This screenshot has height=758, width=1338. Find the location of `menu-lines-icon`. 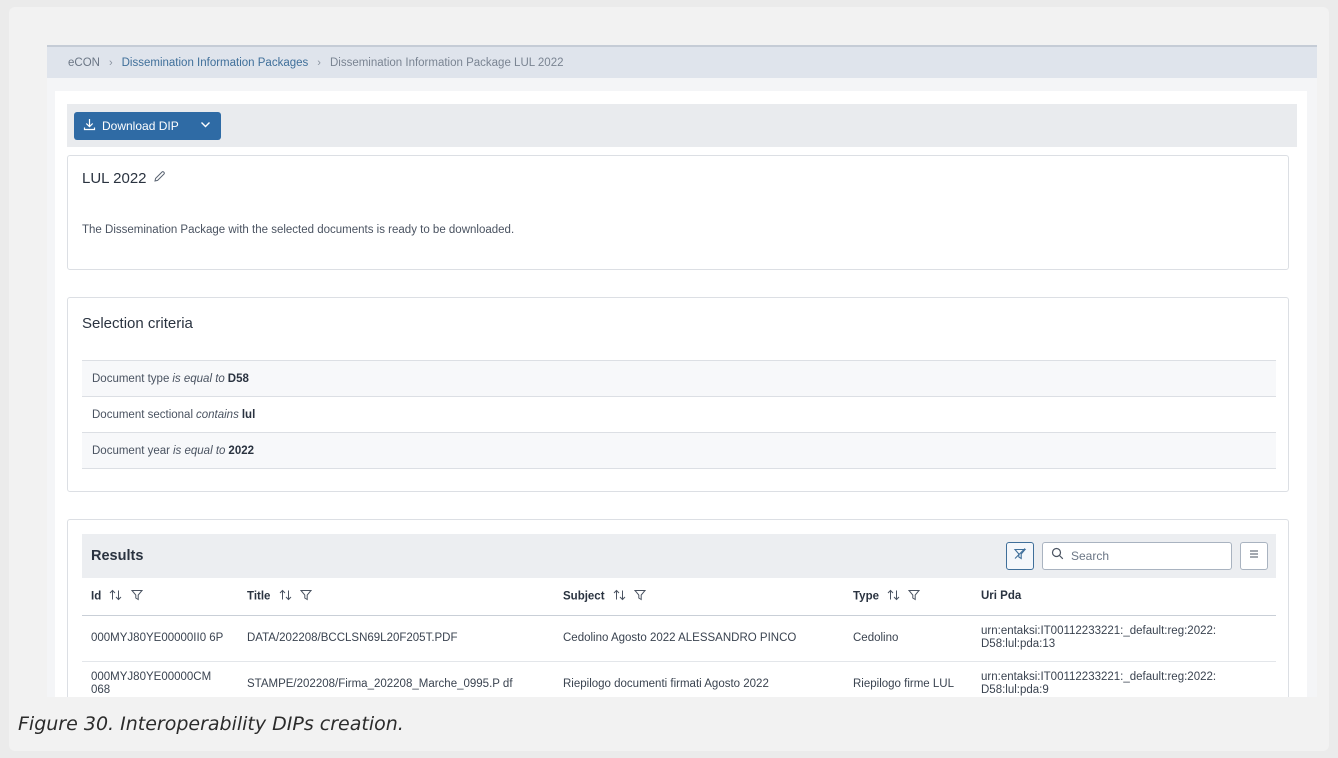

menu-lines-icon is located at coordinates (1254, 556).